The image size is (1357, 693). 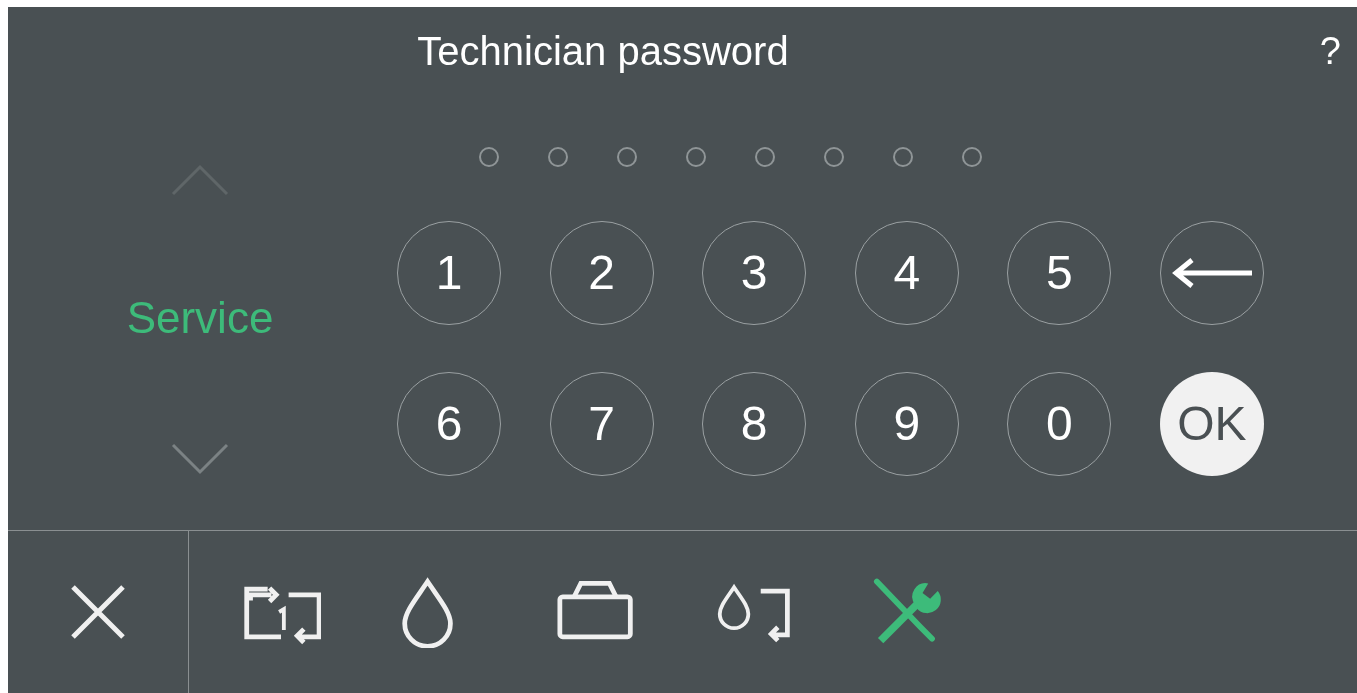 What do you see at coordinates (1330, 51) in the screenshot?
I see `help-button: ?` at bounding box center [1330, 51].